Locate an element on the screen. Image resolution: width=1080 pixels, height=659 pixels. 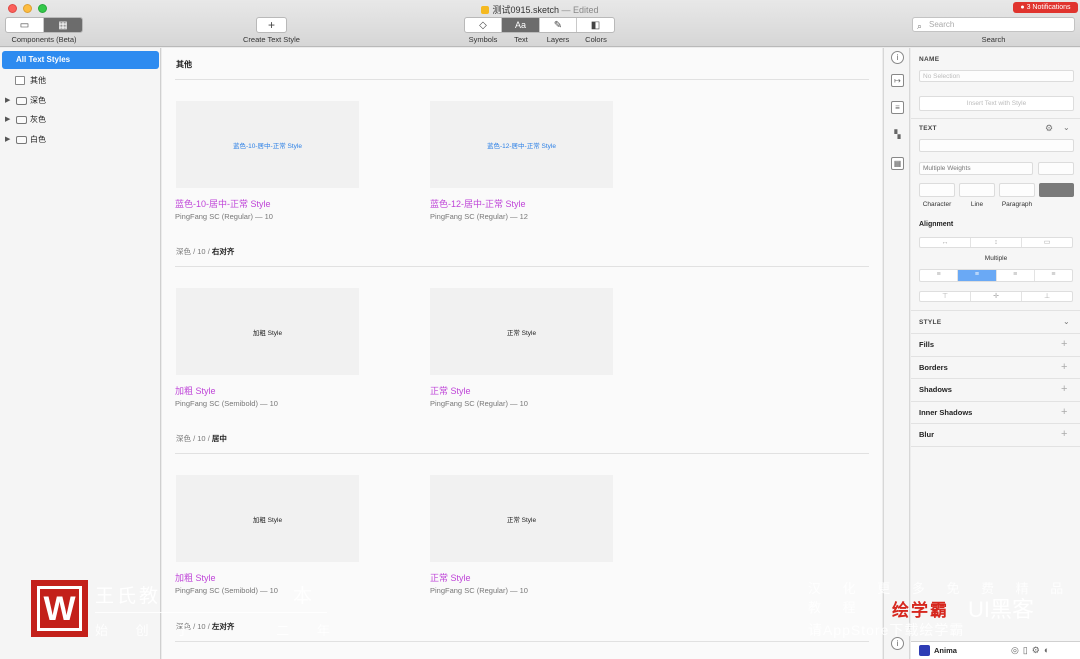
text-style-card: 蓝色-12-居中-正常 Style is located at coordinates (521, 144).